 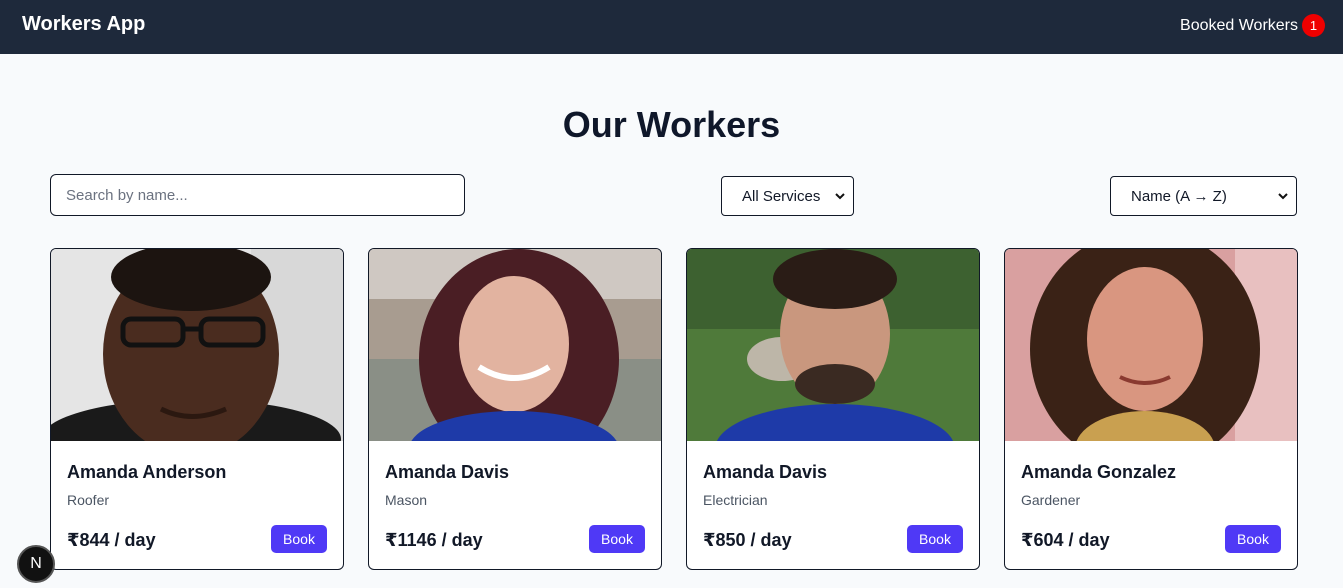 I want to click on service-filter-select: All Services, so click(x=787, y=196).